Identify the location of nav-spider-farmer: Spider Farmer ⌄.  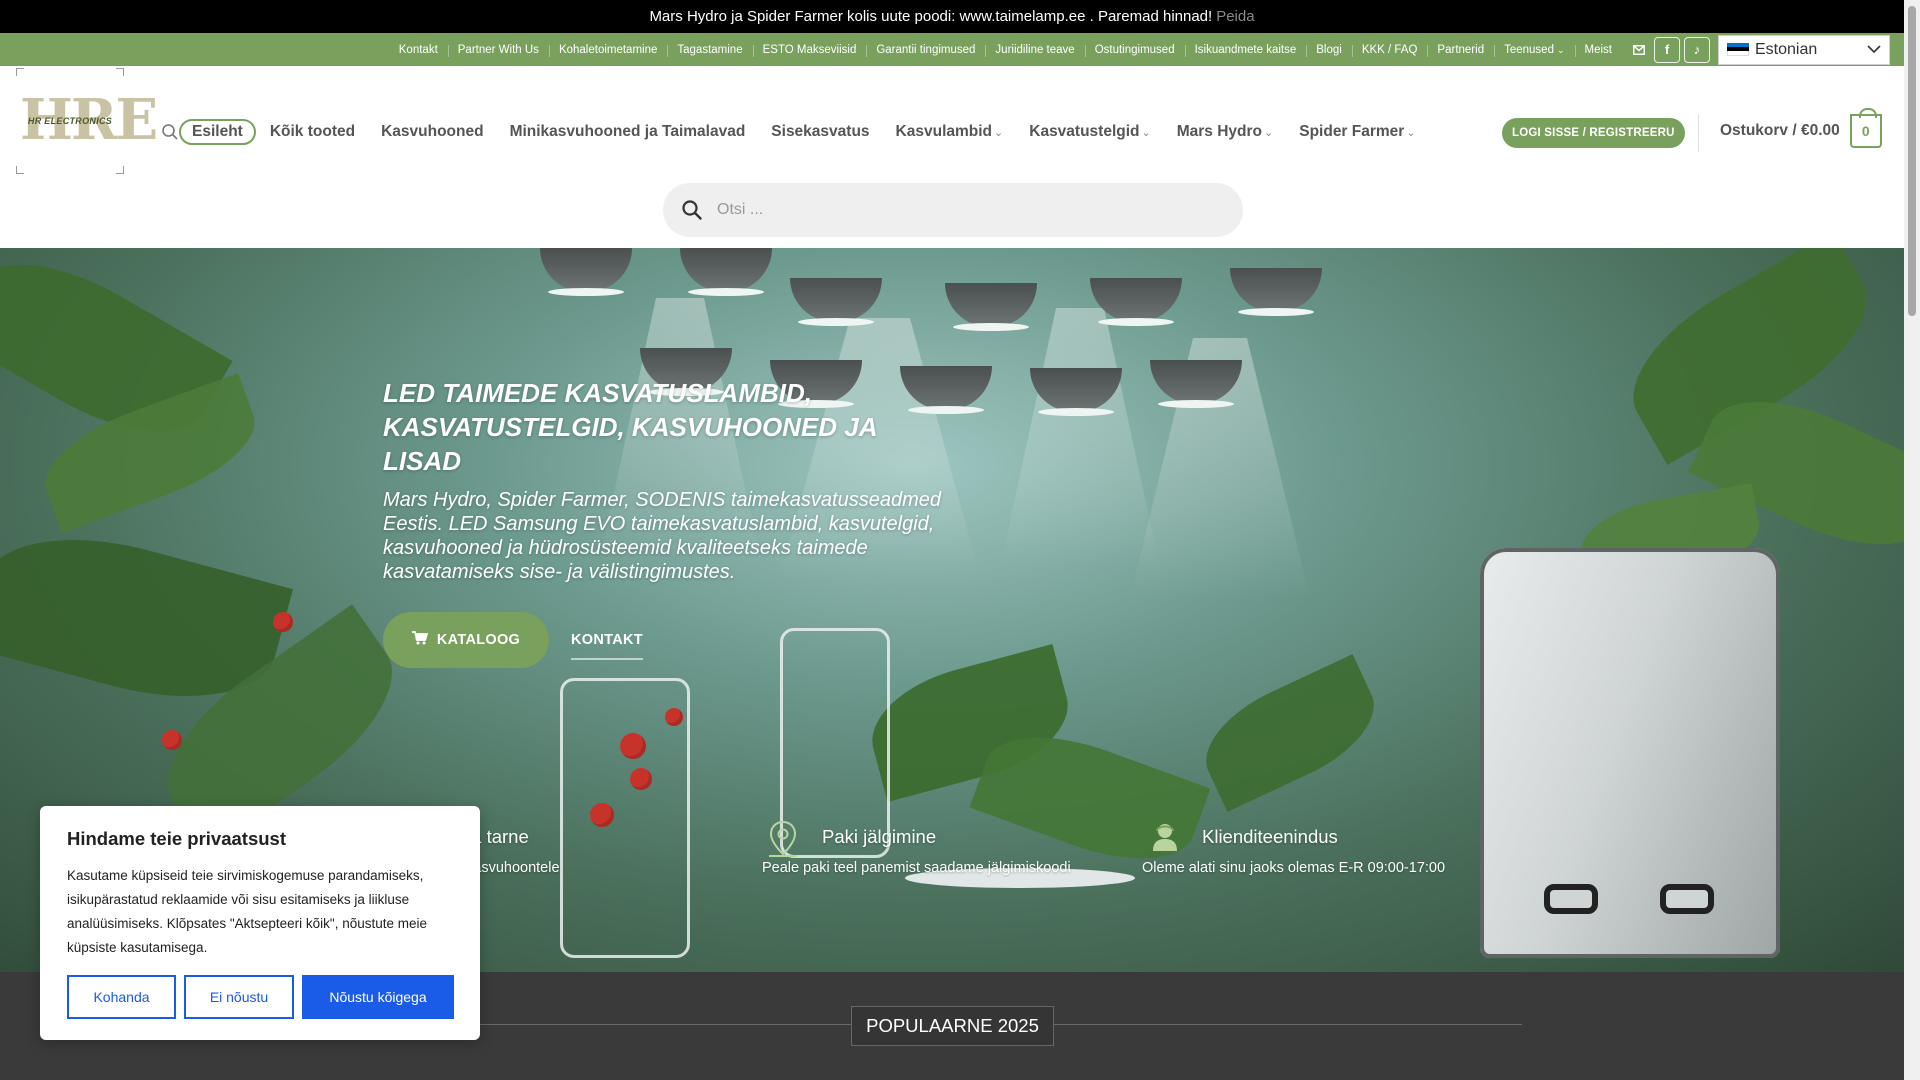
(1357, 132).